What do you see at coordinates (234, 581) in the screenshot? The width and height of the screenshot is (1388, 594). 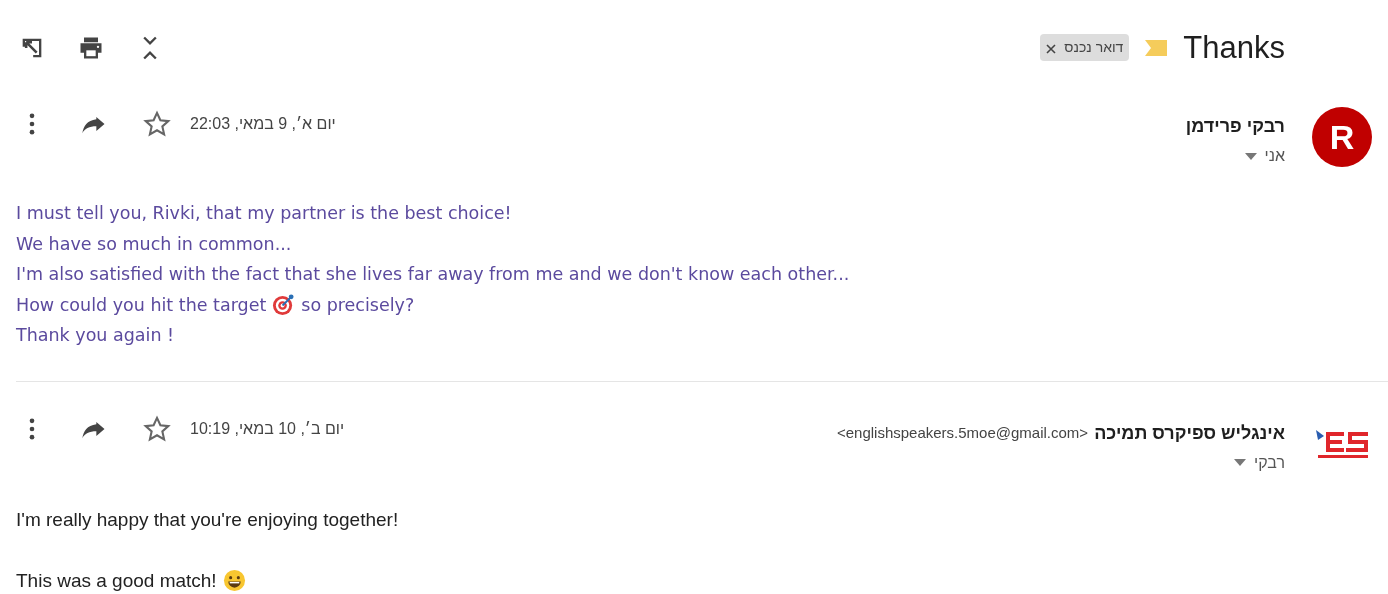 I see `smiley-icon` at bounding box center [234, 581].